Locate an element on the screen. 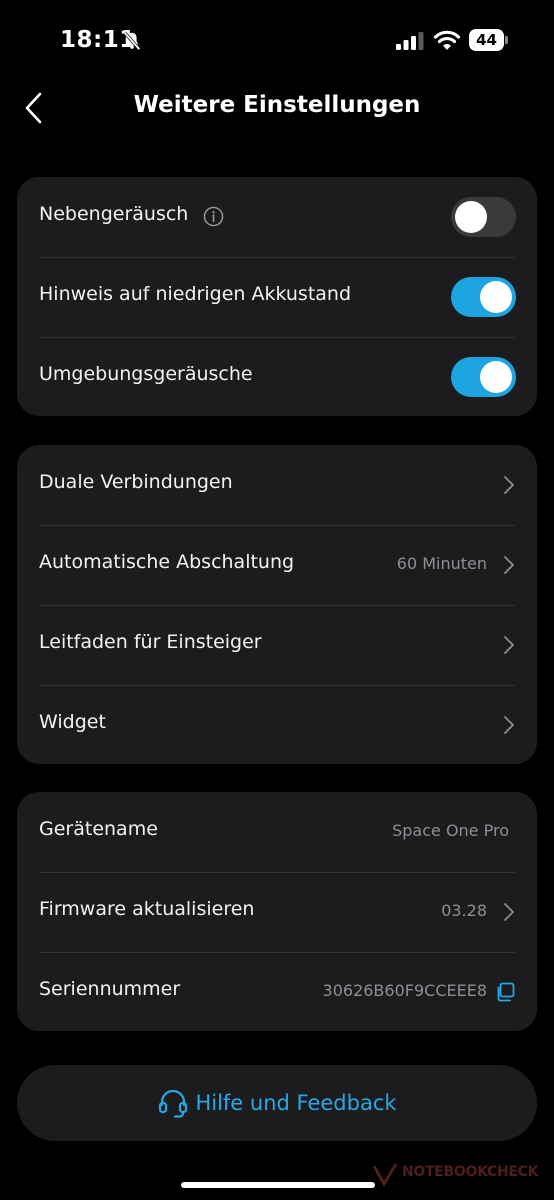 This screenshot has width=554, height=1200. row-label: Gerätename is located at coordinates (98, 829).